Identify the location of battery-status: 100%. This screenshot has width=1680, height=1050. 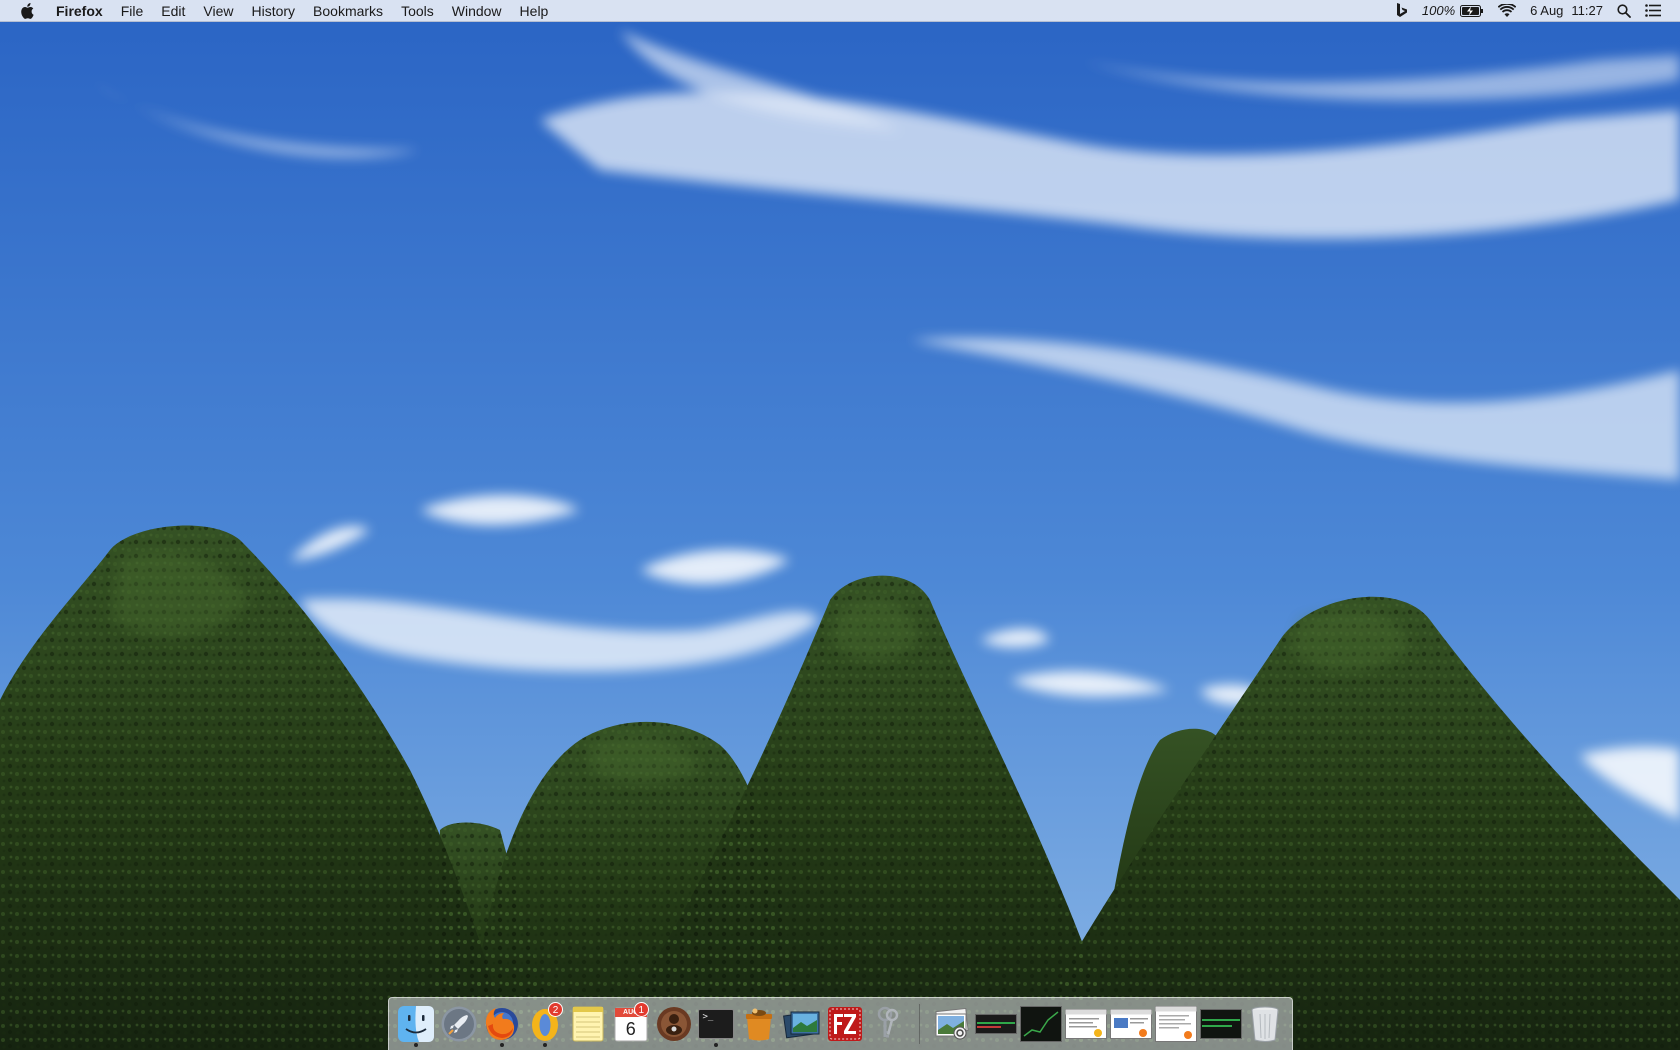
(1453, 11).